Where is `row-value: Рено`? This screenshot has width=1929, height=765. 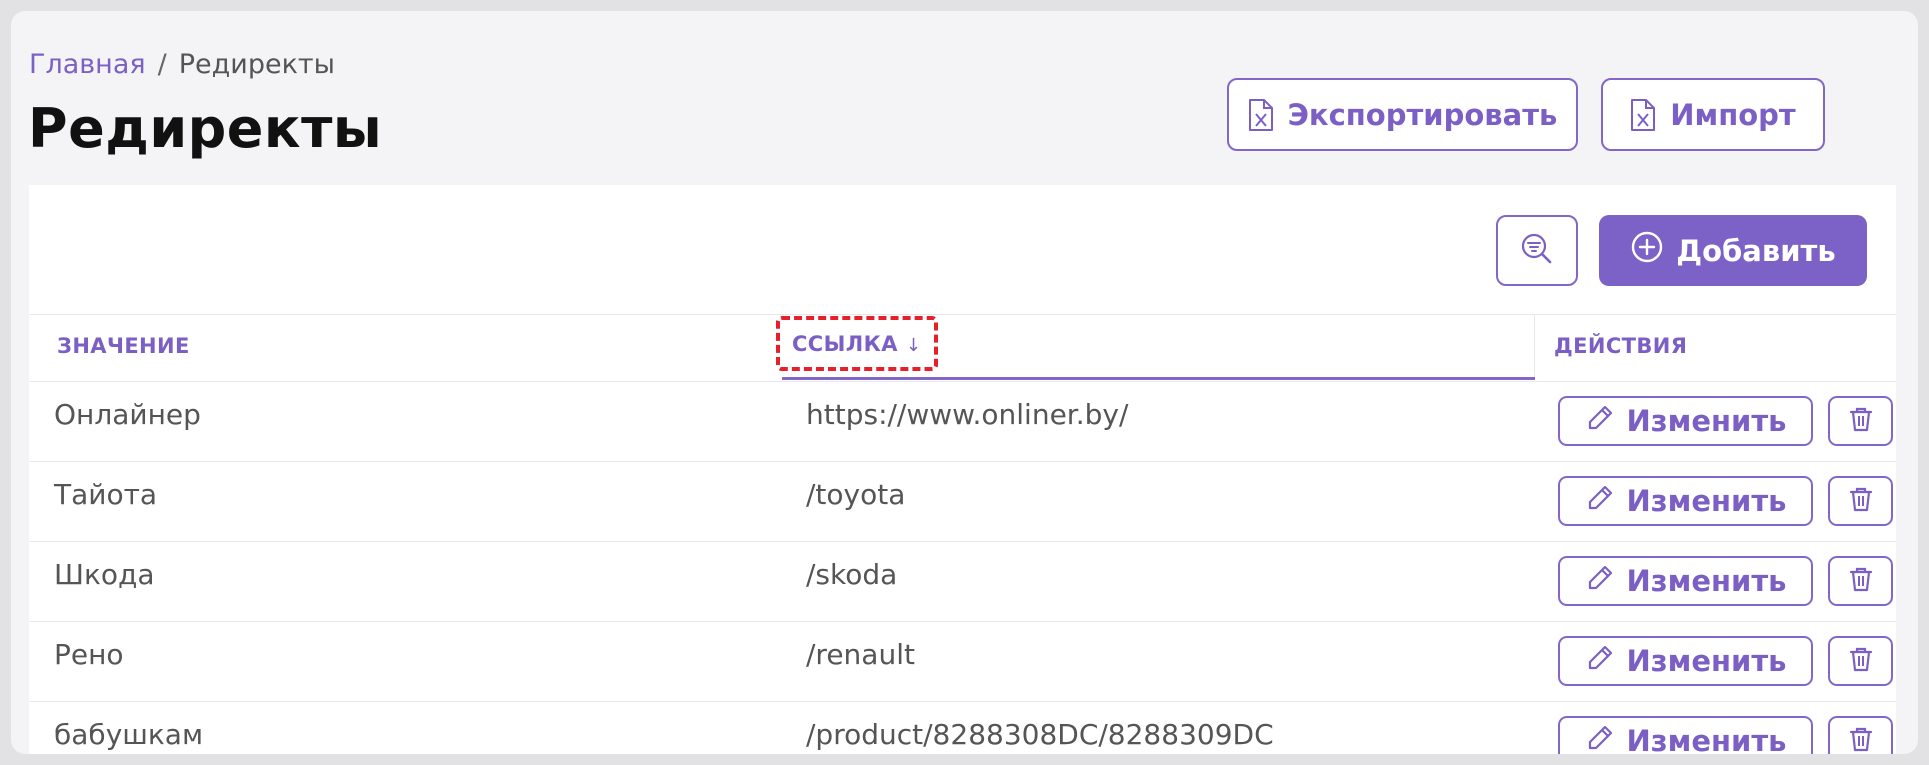
row-value: Рено is located at coordinates (89, 654).